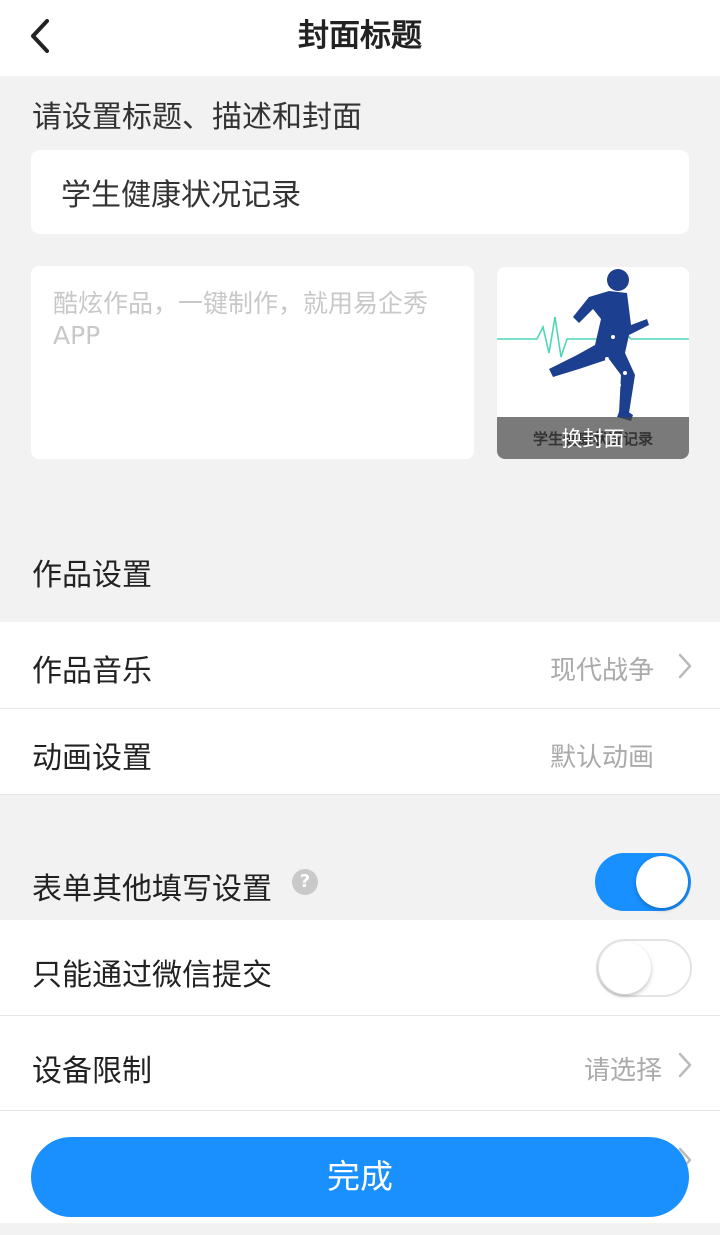 The height and width of the screenshot is (1235, 720). I want to click on nav-header: 封面标题, so click(360, 38).